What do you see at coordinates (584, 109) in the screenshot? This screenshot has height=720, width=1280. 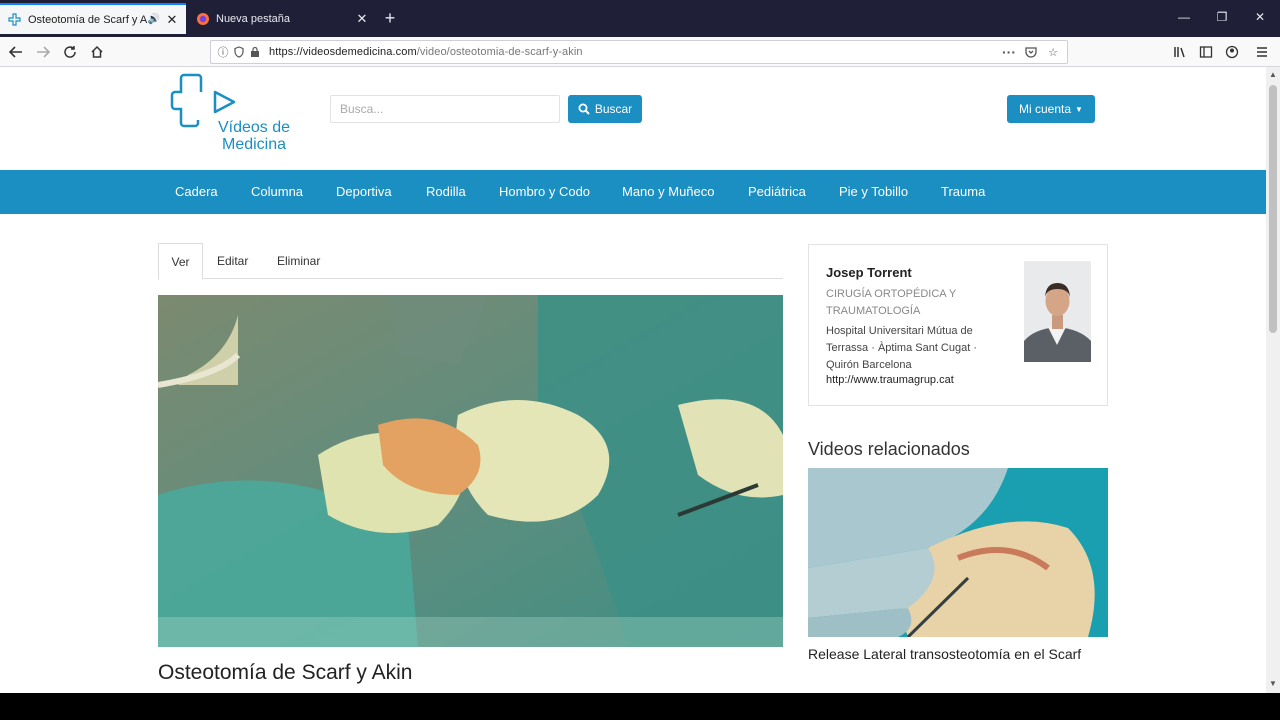 I see `search-icon` at bounding box center [584, 109].